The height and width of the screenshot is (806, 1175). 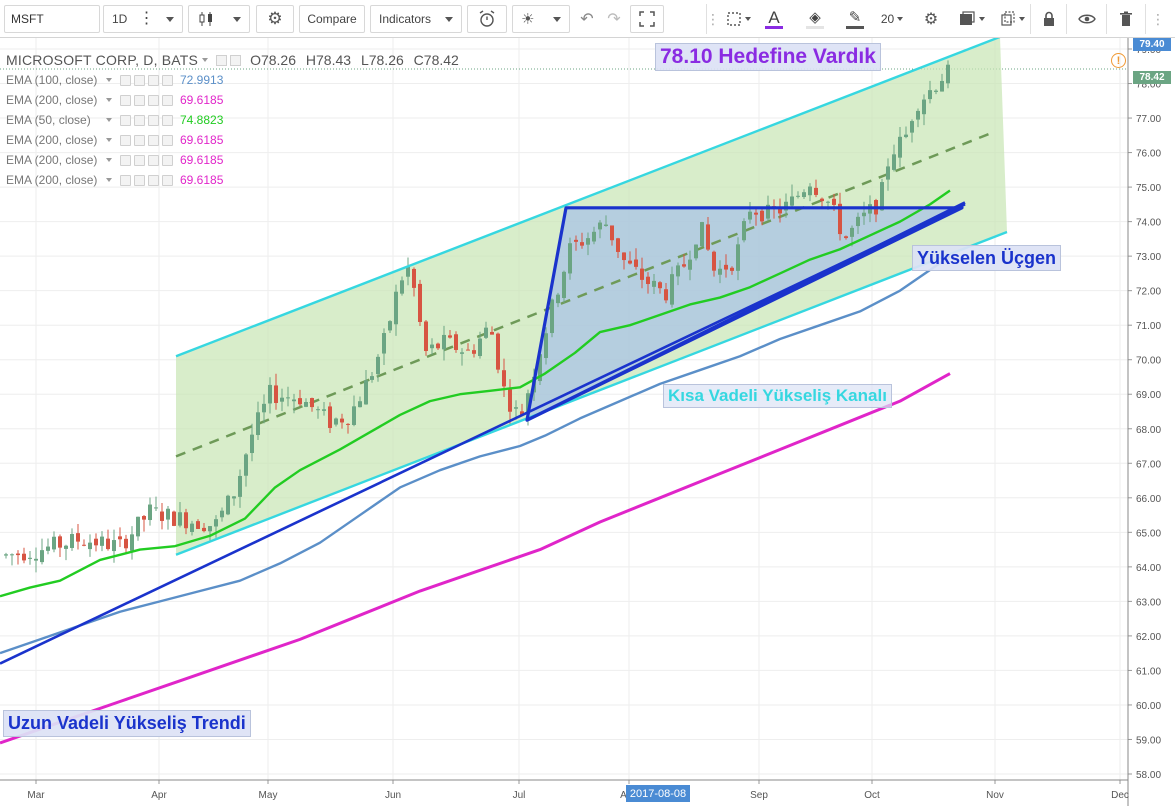 What do you see at coordinates (52, 160) in the screenshot?
I see `indicator-name: EMA (200, close)` at bounding box center [52, 160].